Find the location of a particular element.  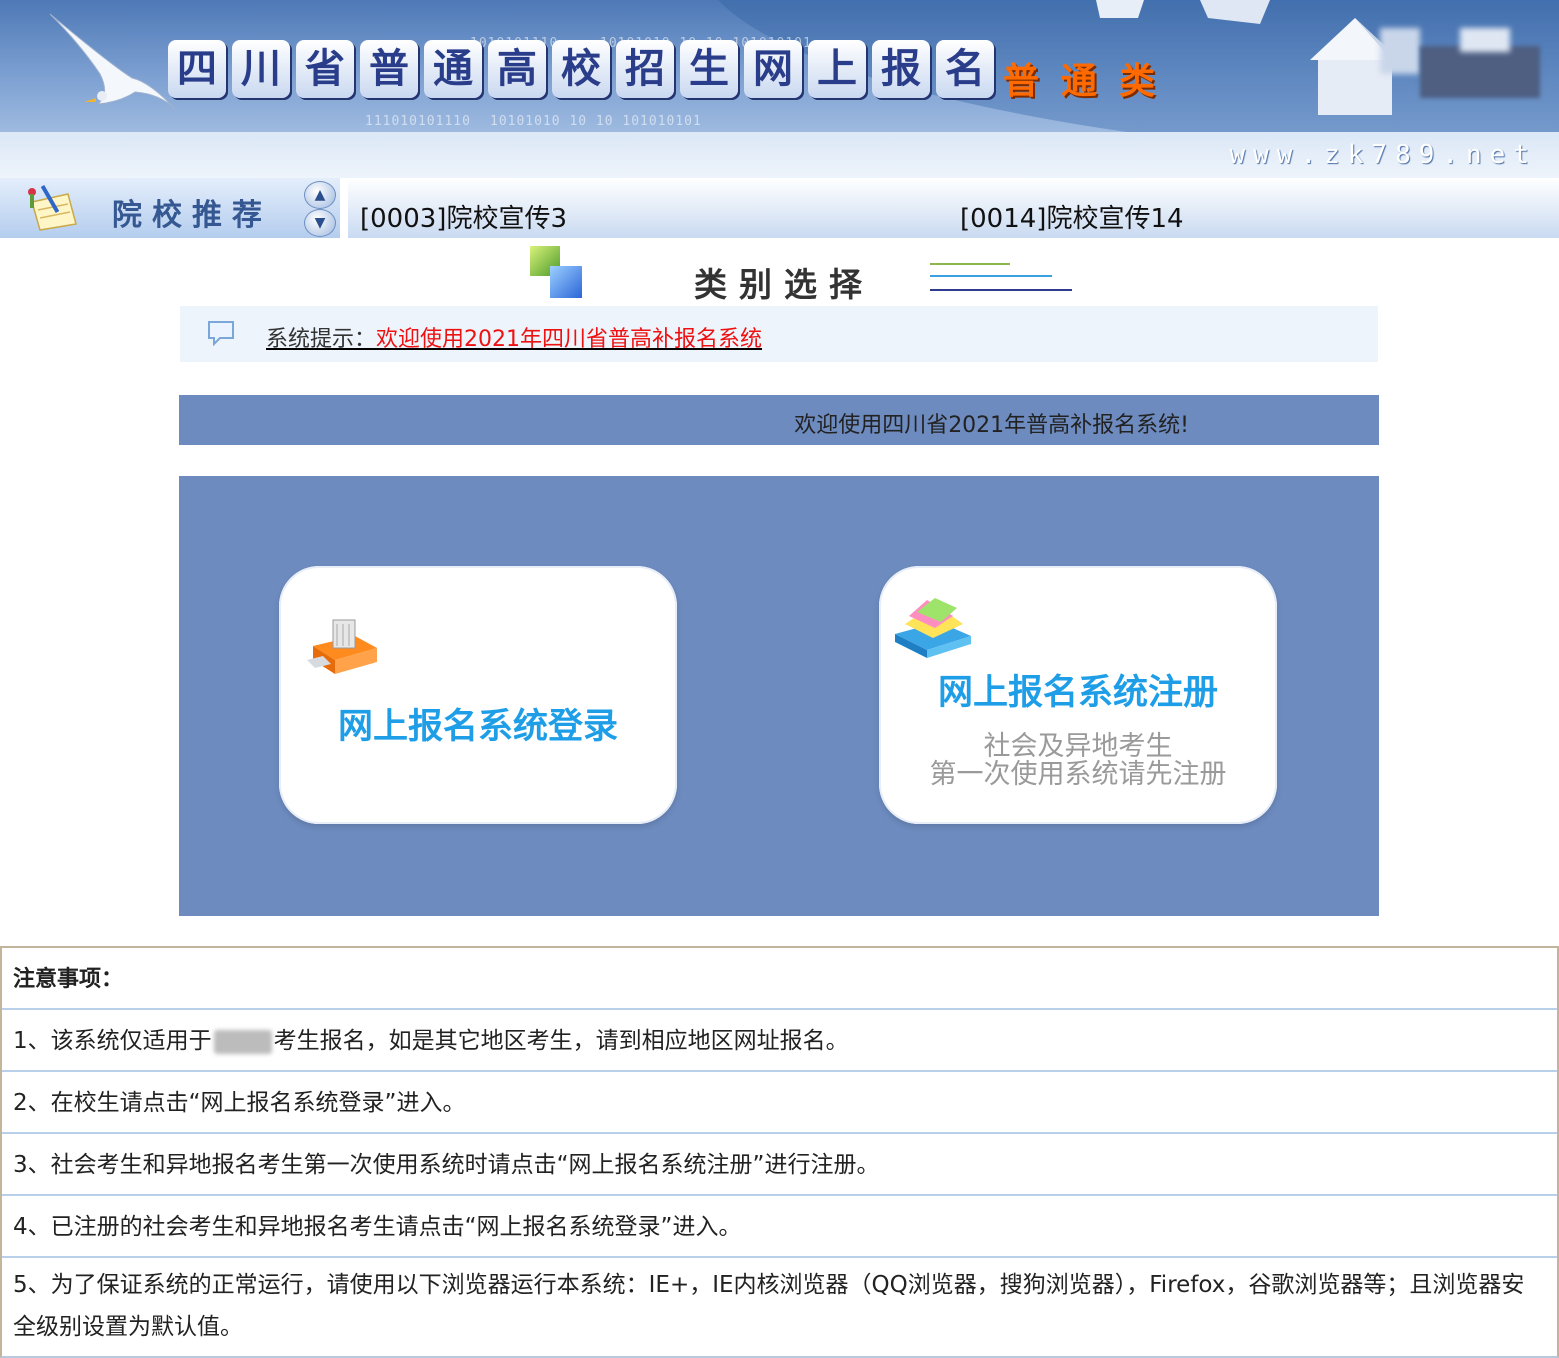

notes-item: 1、该系统仅适用于 考生报名，如是其它地区考生，请到相应地区网址报名。 is located at coordinates (779, 1041).